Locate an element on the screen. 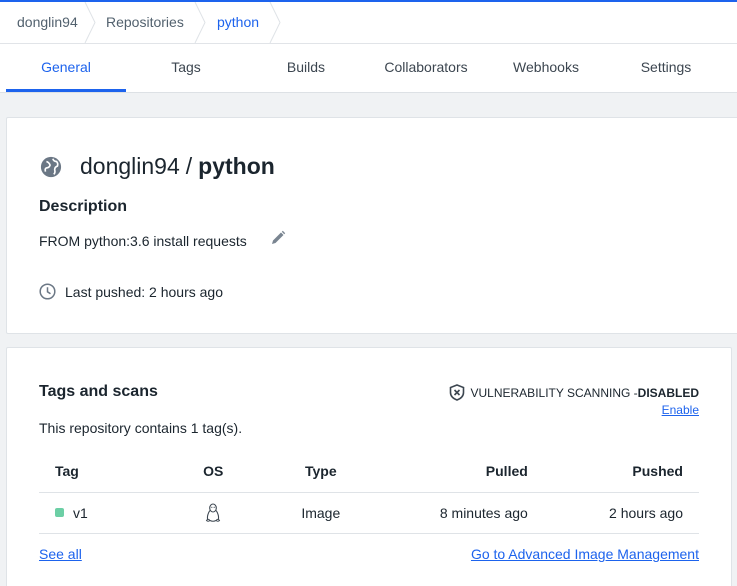 The height and width of the screenshot is (586, 737). globe-icon is located at coordinates (51, 166).